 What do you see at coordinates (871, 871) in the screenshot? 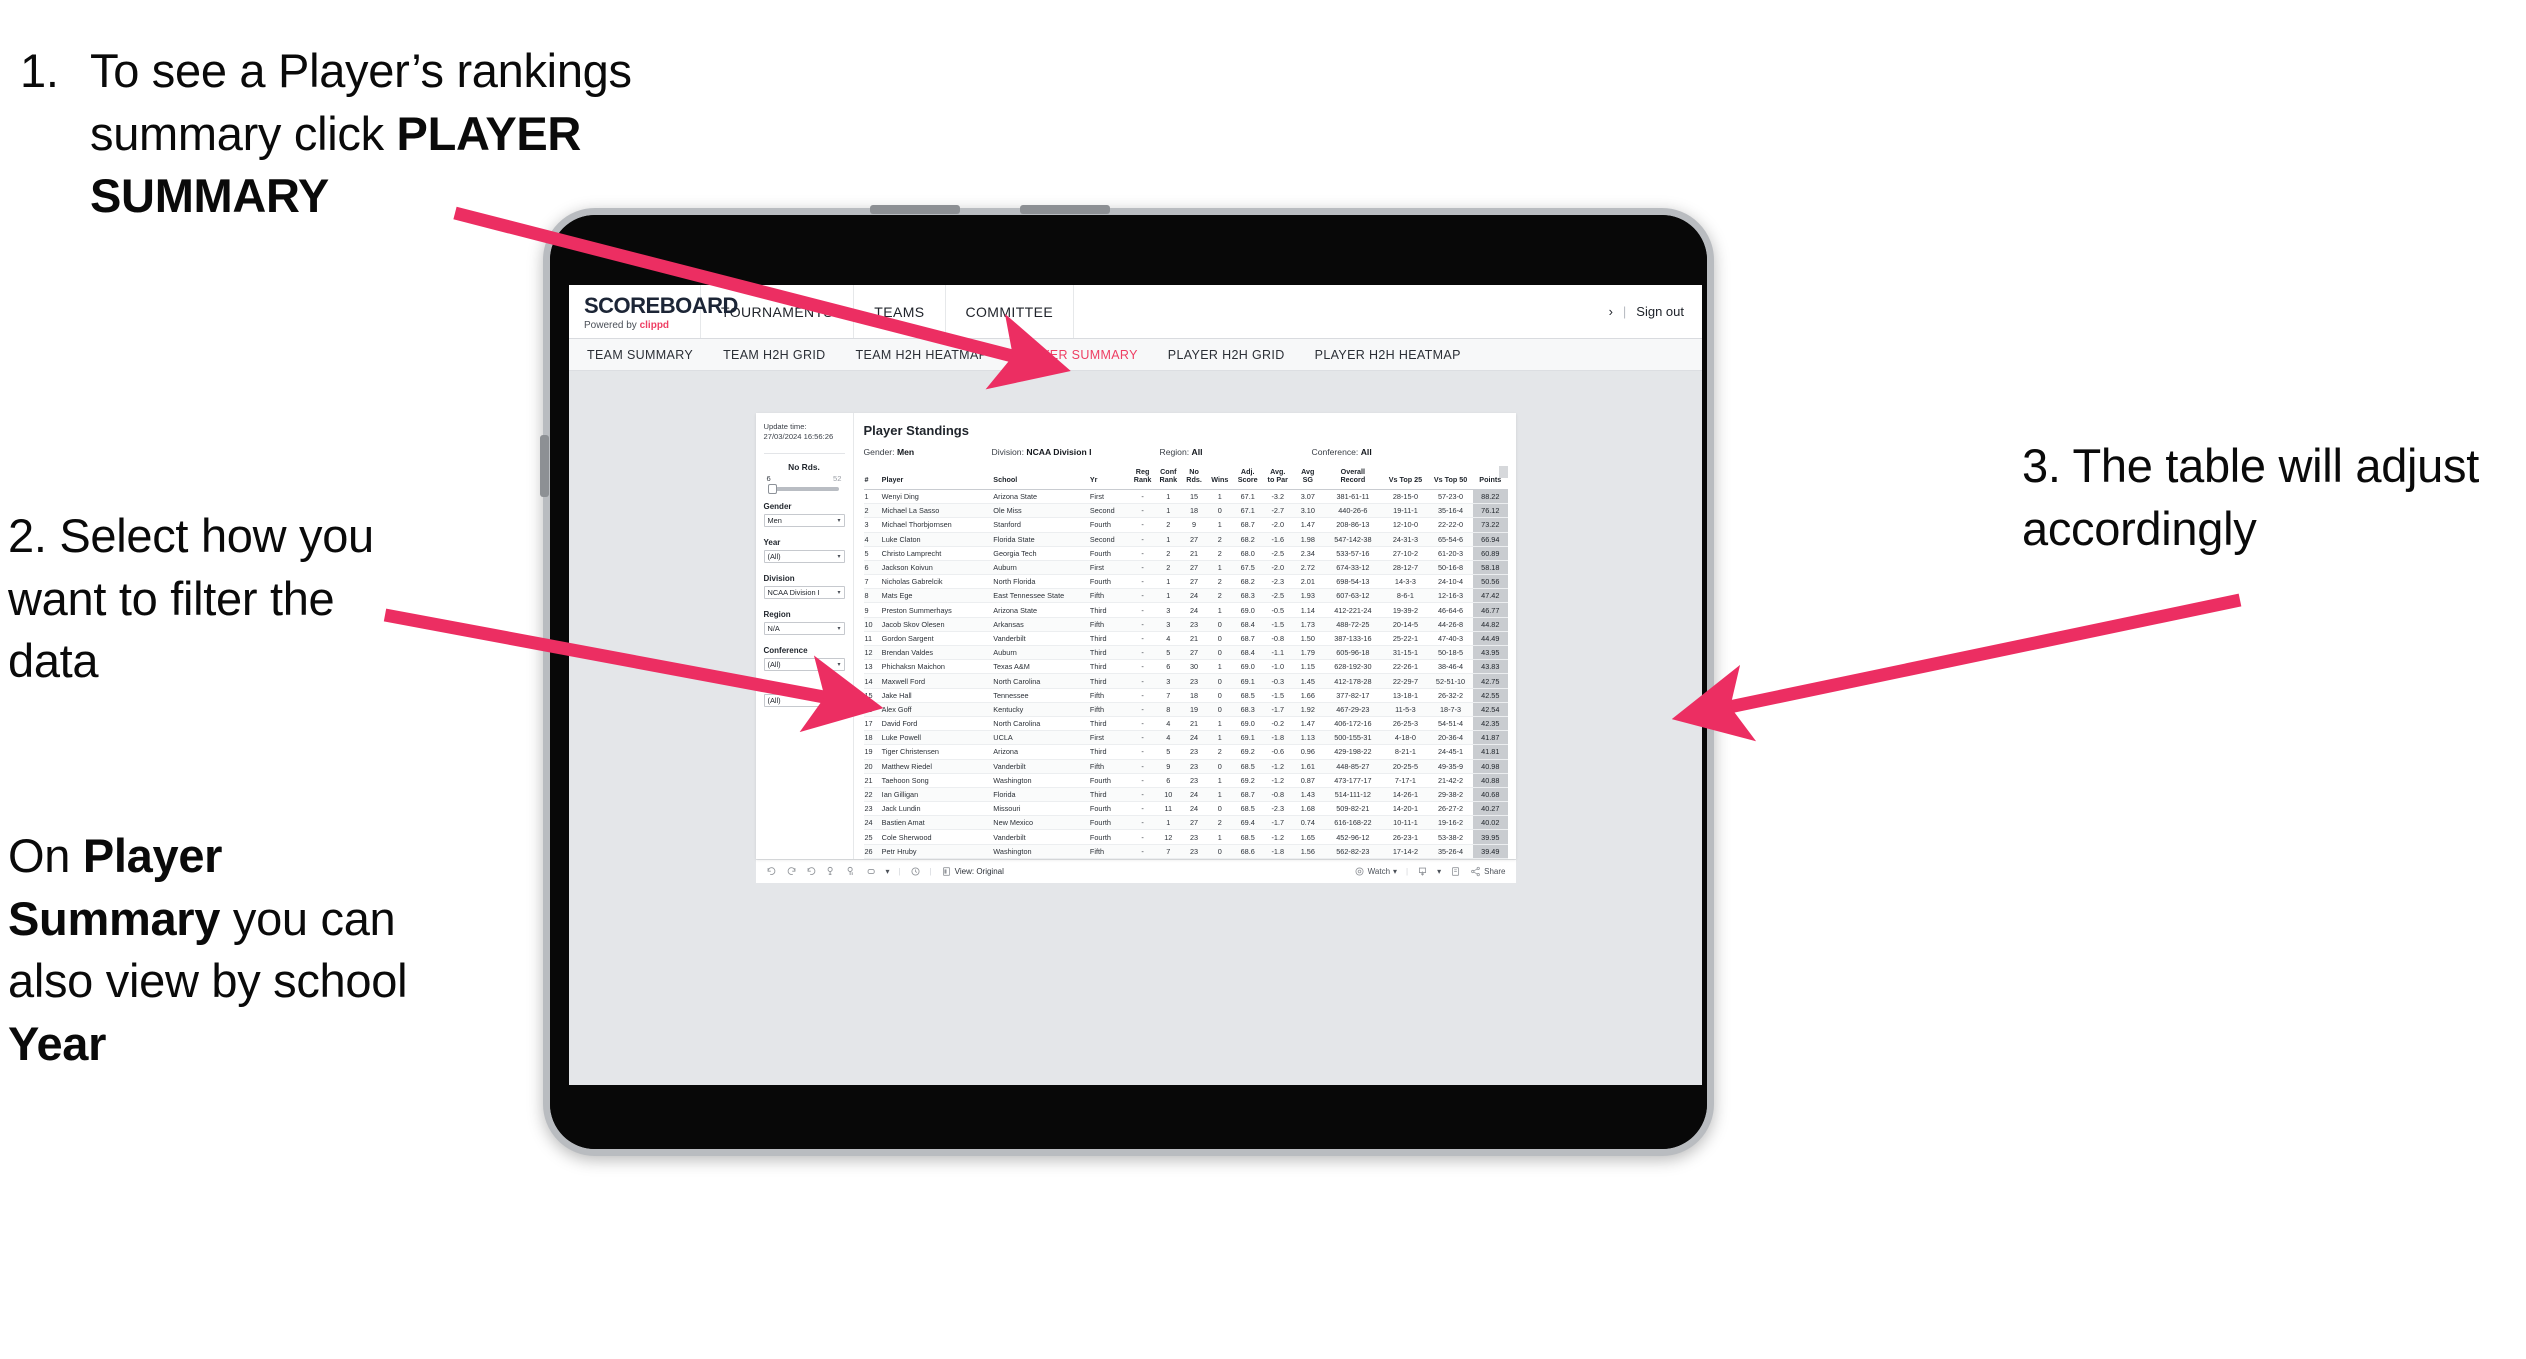
I see `shape-icon` at bounding box center [871, 871].